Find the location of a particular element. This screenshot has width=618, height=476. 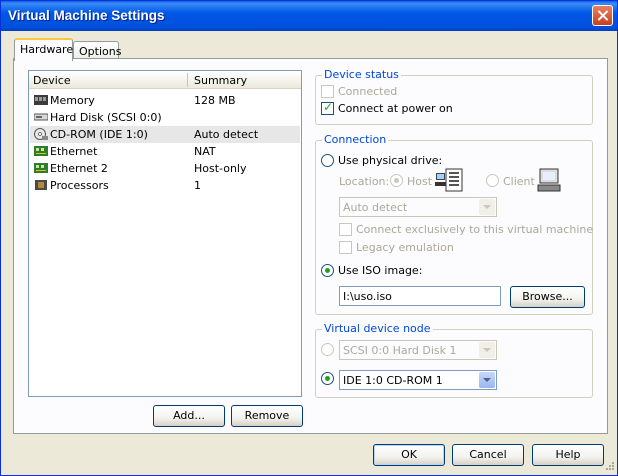

location-host-radio is located at coordinates (396, 180).